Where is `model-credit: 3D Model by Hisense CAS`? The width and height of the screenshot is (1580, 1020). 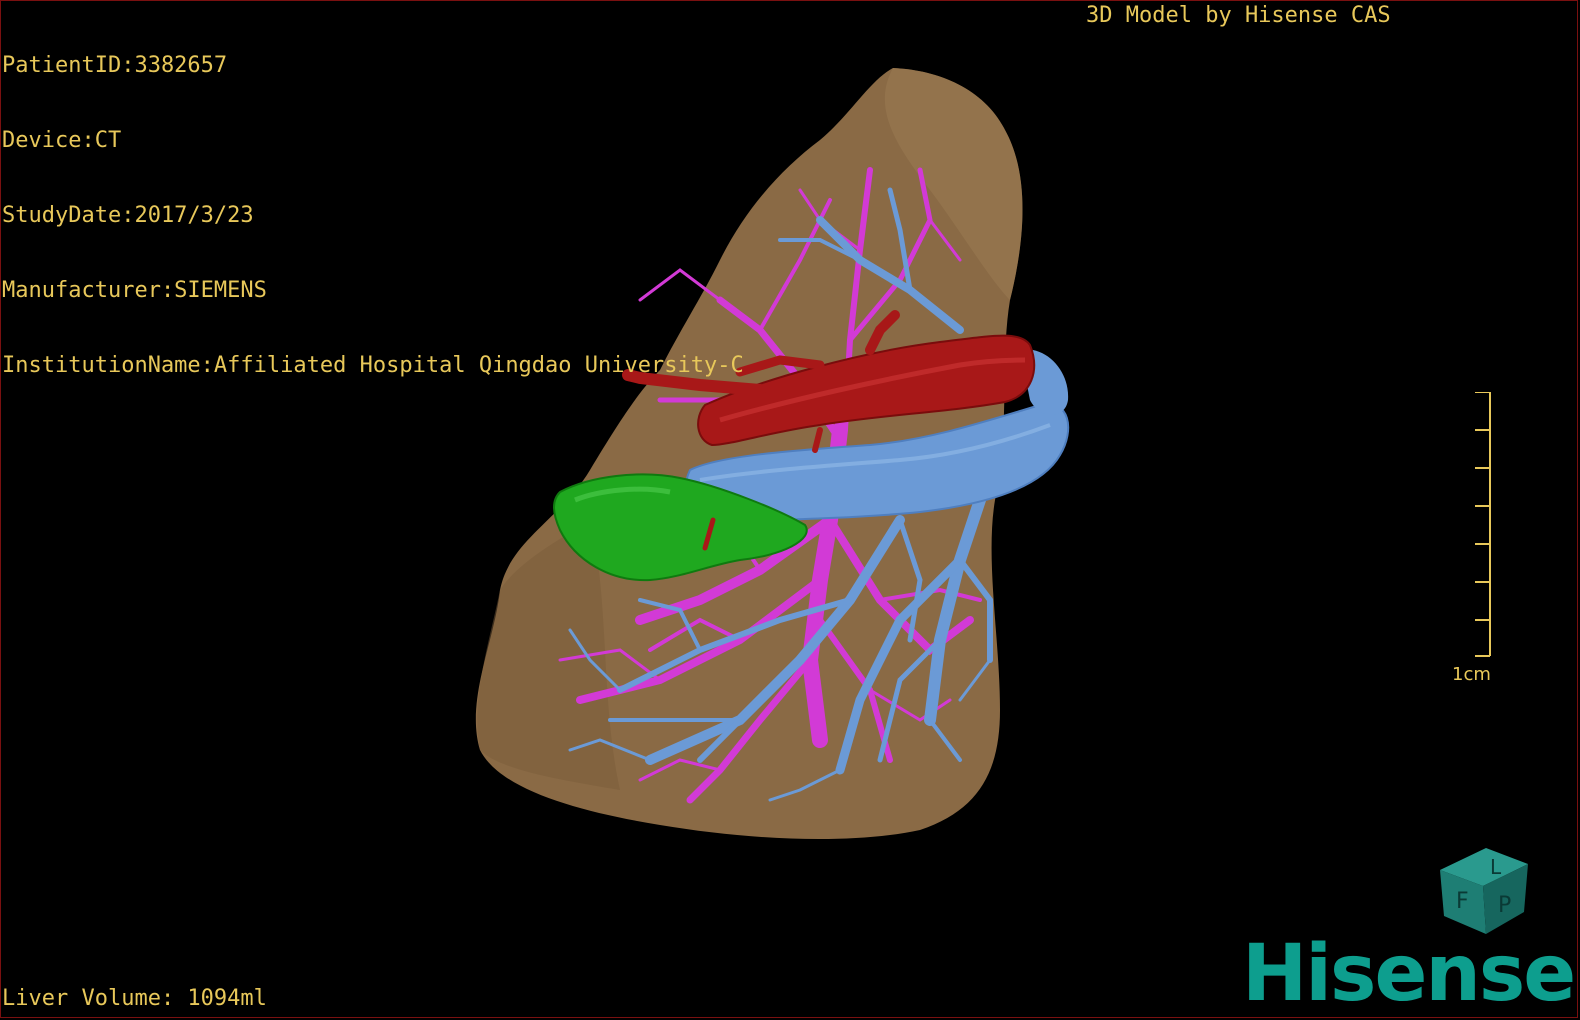
model-credit: 3D Model by Hisense CAS is located at coordinates (1238, 15).